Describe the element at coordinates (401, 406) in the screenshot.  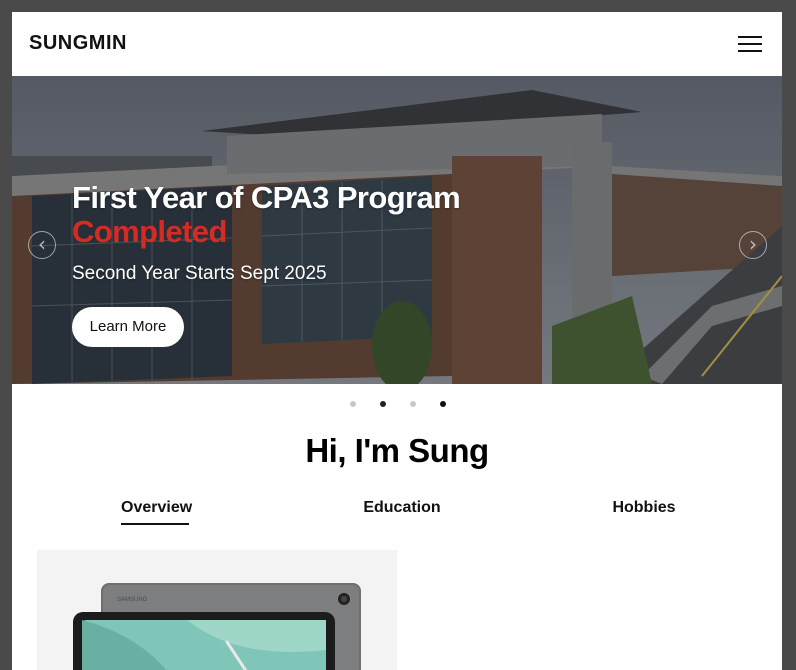
I see `carousel-dots` at that location.